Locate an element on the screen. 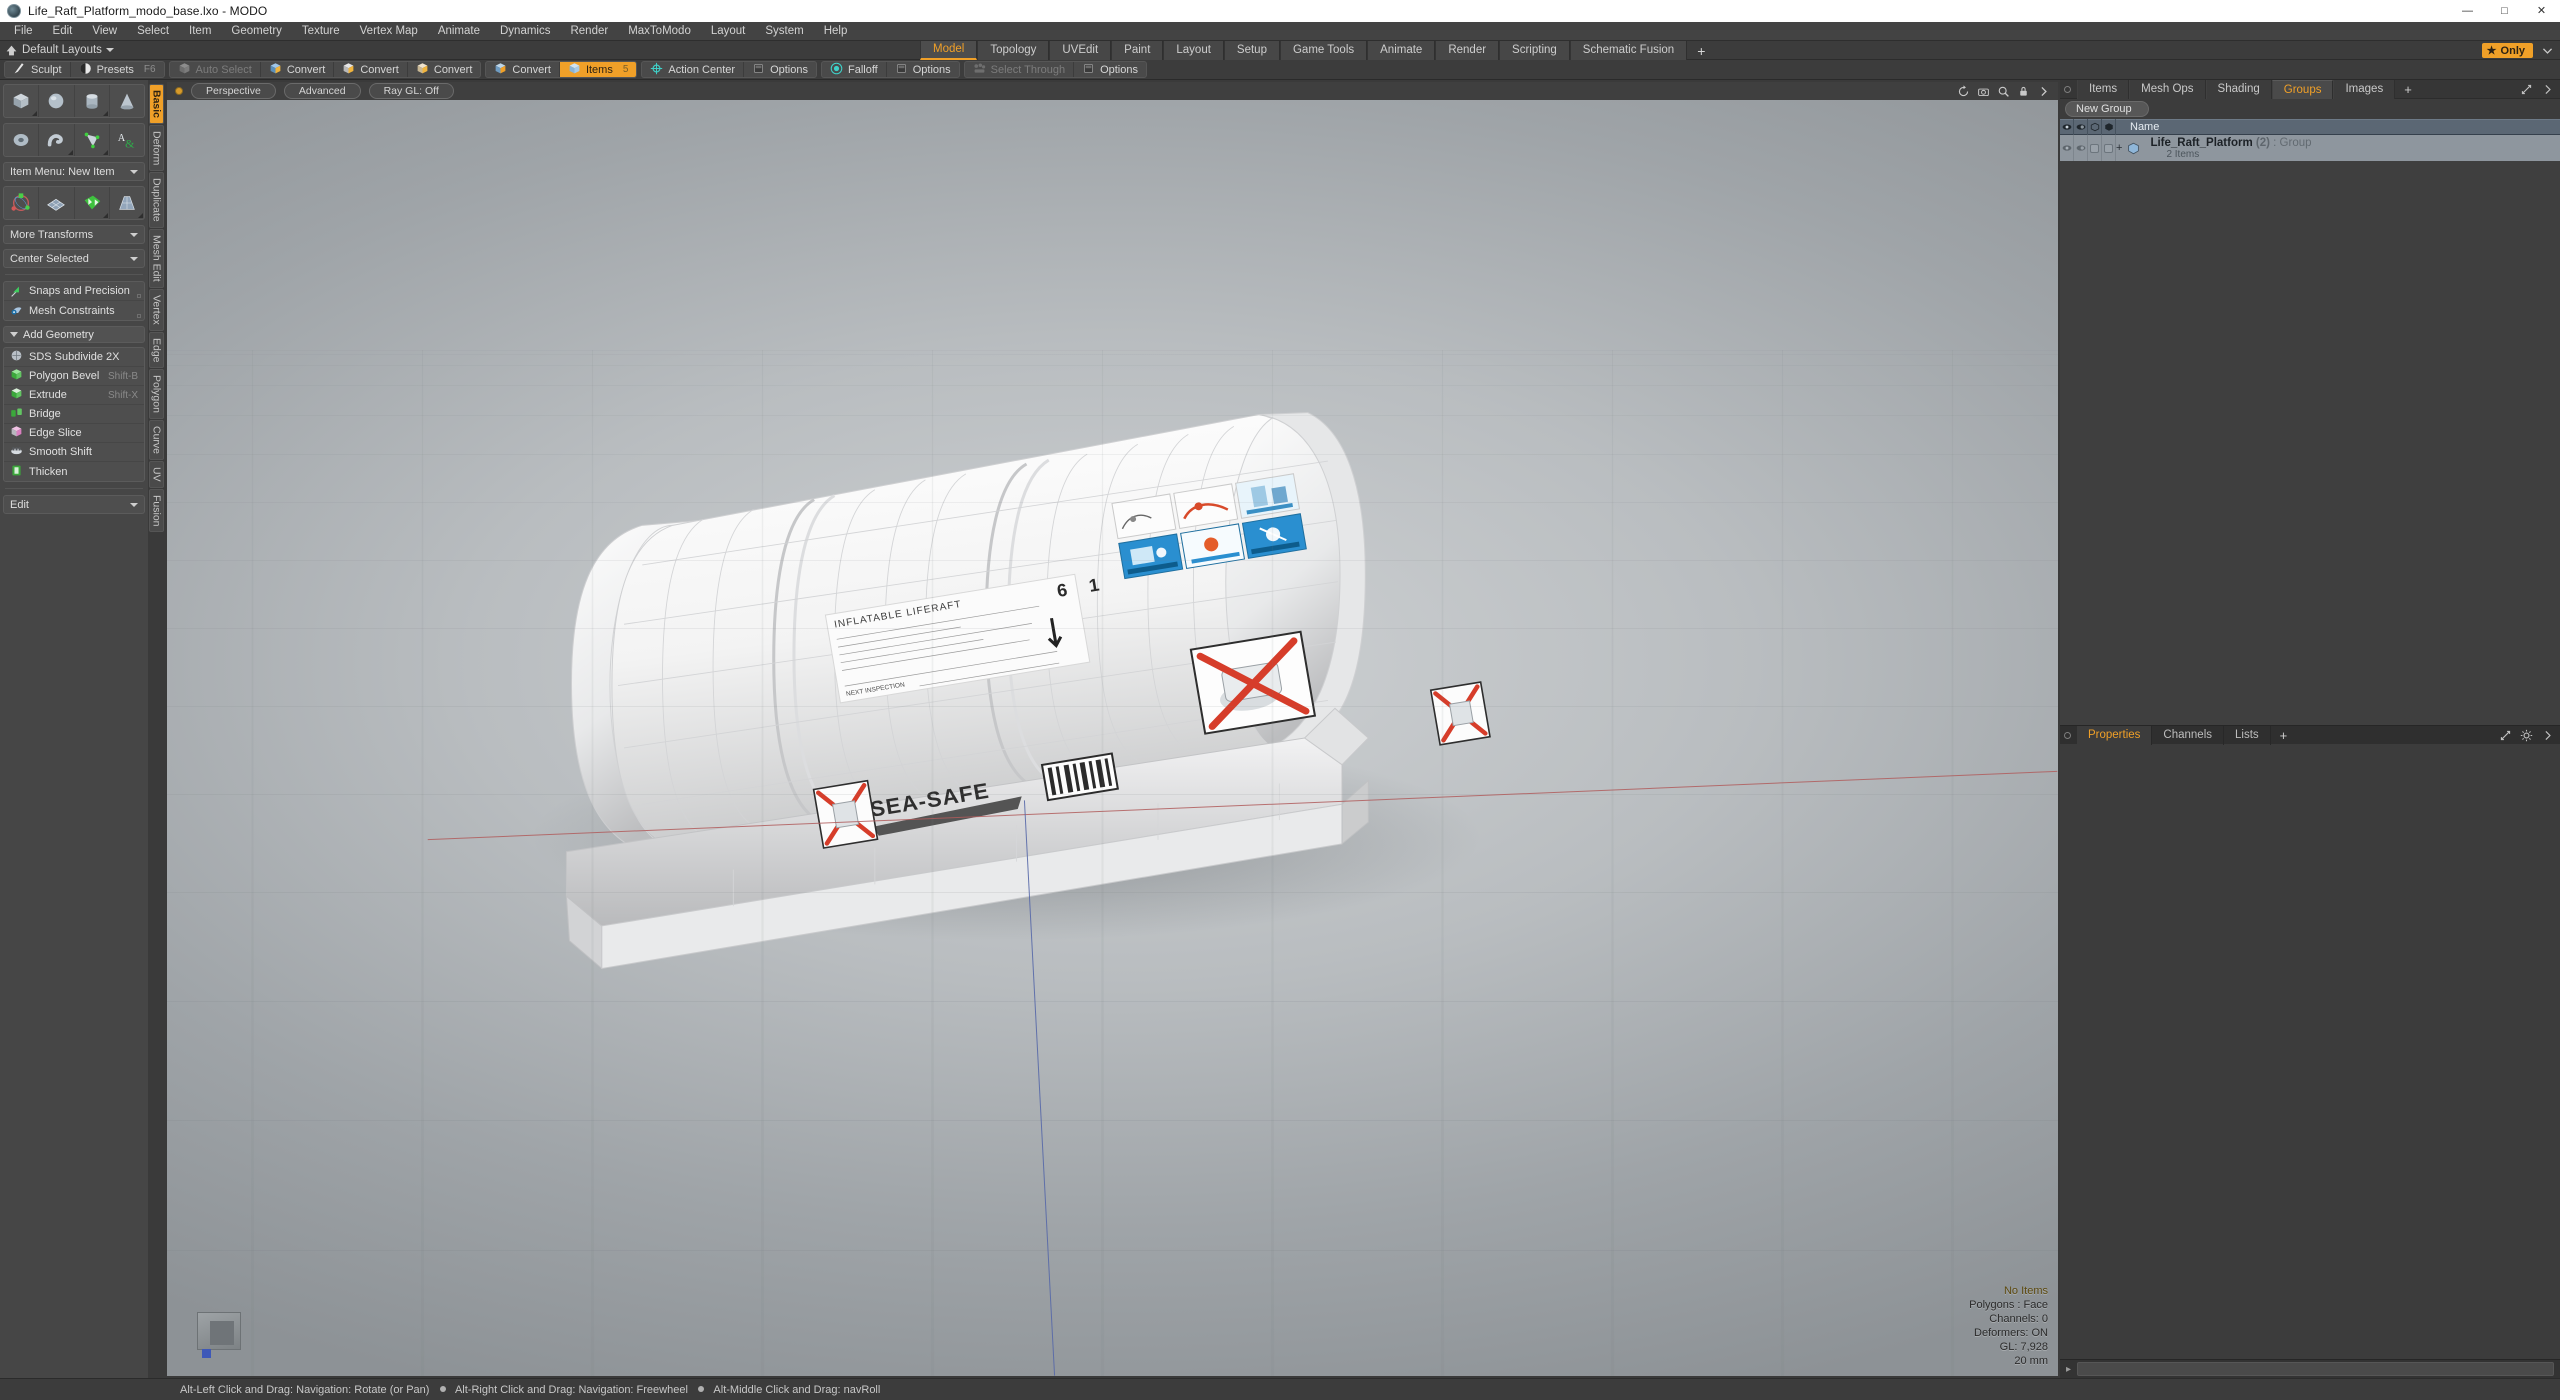 This screenshot has width=2560, height=1400. row-wireframe-toggle is located at coordinates (2095, 148).